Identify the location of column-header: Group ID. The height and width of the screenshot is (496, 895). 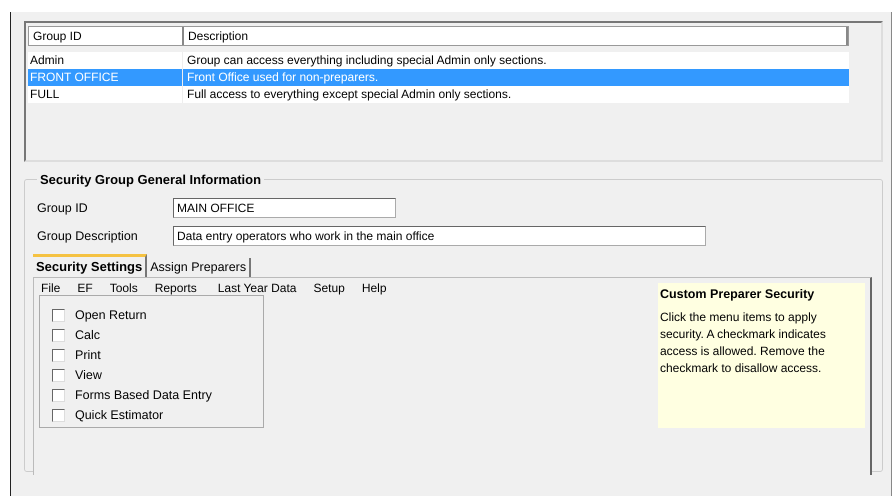
(106, 36).